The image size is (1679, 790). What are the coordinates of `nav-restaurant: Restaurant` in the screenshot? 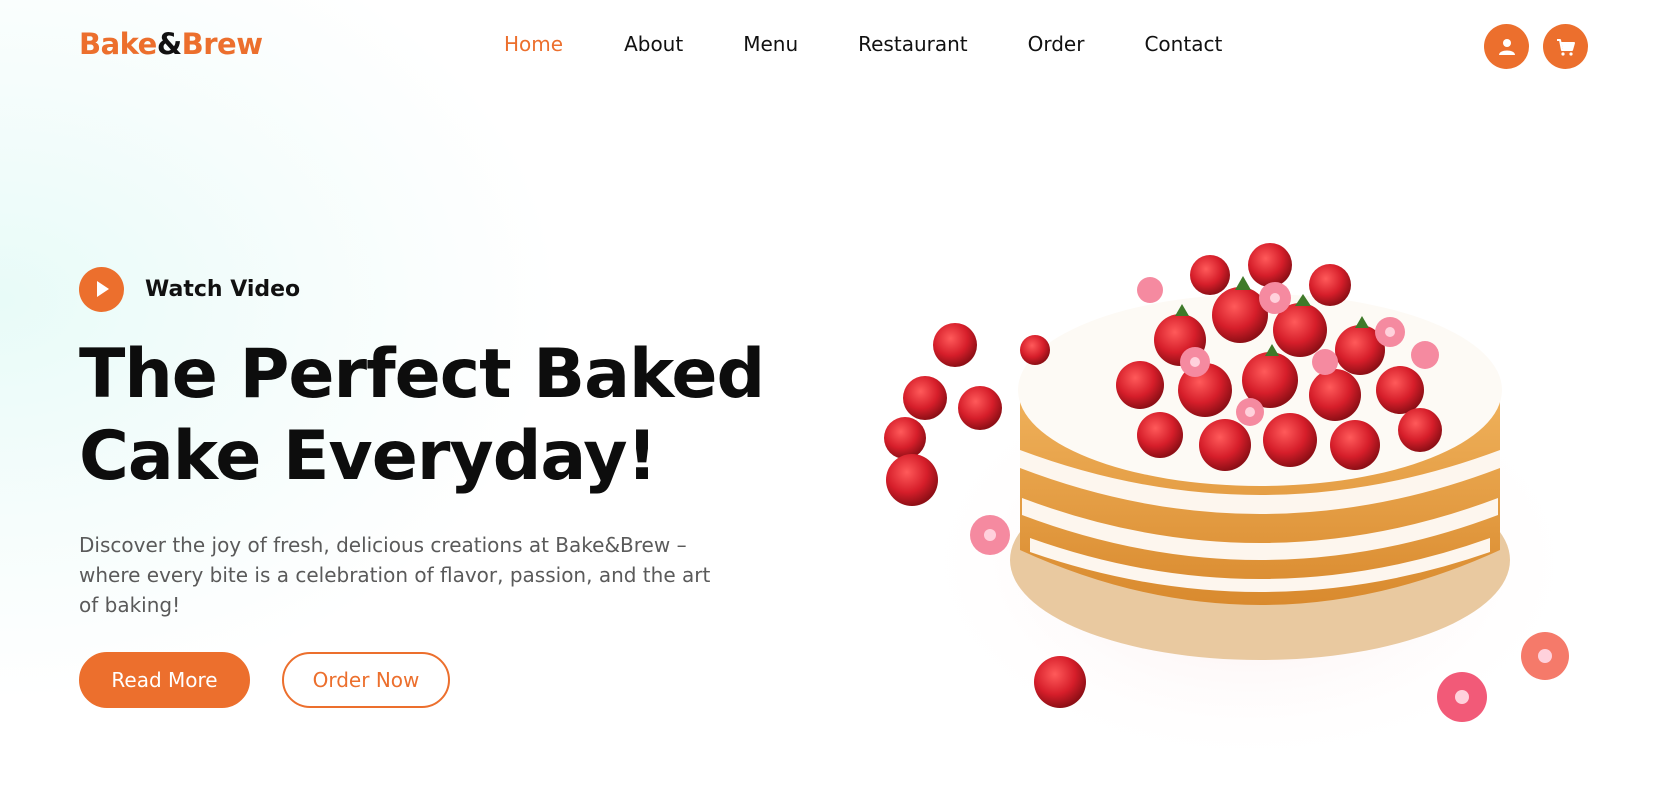 It's located at (913, 44).